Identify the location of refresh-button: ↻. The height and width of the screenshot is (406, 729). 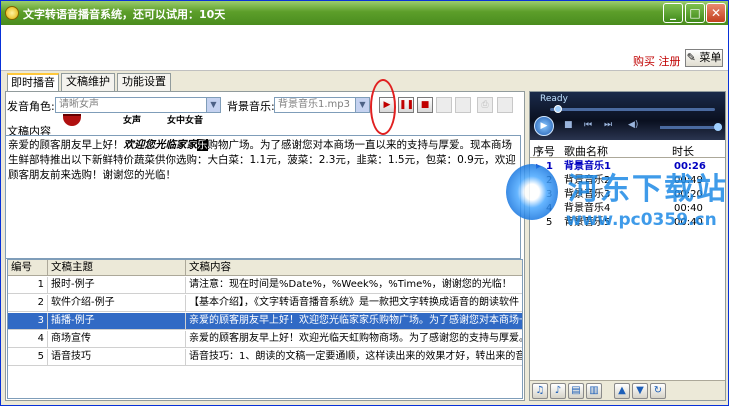
(658, 391).